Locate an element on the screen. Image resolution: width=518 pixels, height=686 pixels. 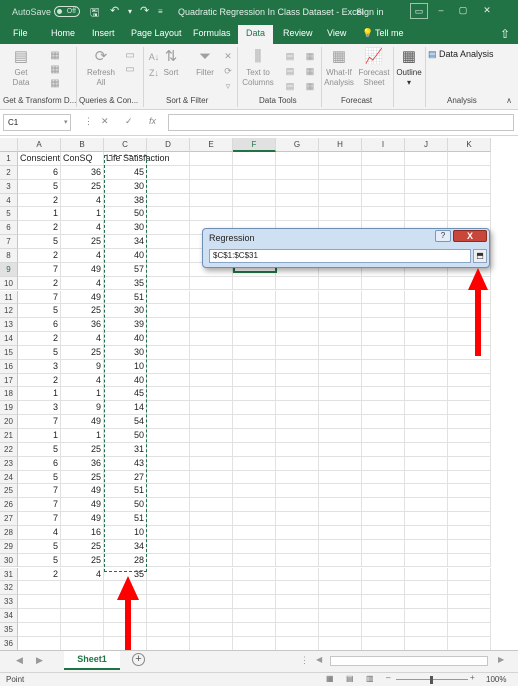
row-header: 20 is located at coordinates (9, 422).